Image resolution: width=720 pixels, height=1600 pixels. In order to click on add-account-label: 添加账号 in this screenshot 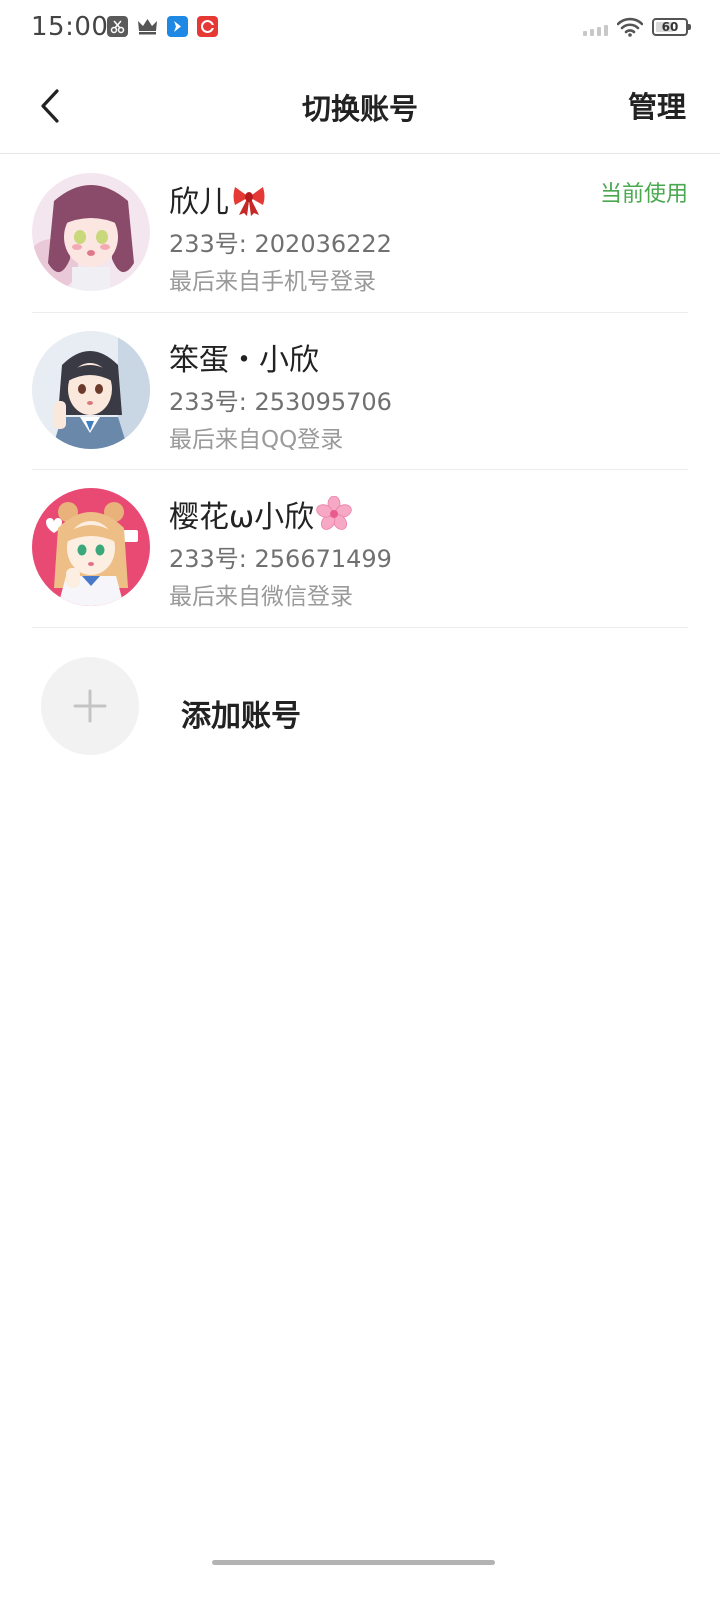, I will do `click(241, 716)`.